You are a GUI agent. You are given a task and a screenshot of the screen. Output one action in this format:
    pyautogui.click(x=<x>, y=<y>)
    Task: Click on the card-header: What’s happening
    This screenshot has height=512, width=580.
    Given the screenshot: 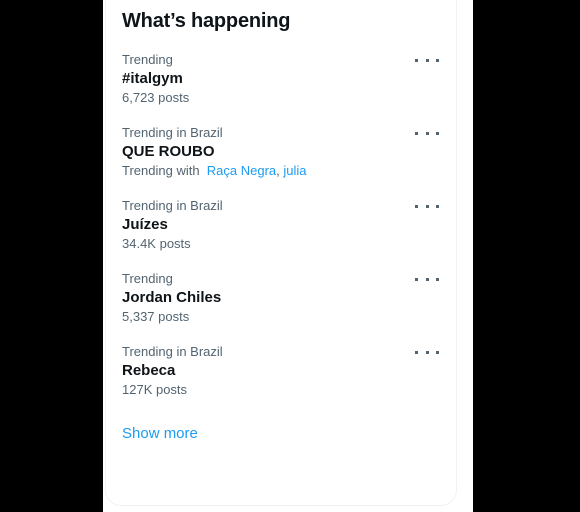 What is the action you would take?
    pyautogui.click(x=281, y=21)
    